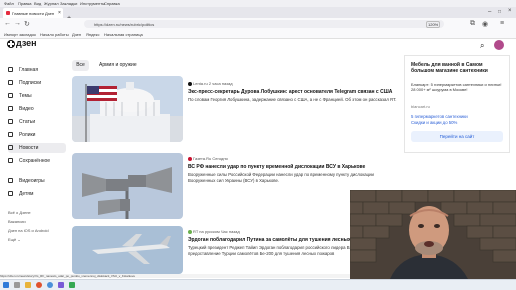  I want to click on ad-go-button: Перейти на сайт, so click(457, 136).